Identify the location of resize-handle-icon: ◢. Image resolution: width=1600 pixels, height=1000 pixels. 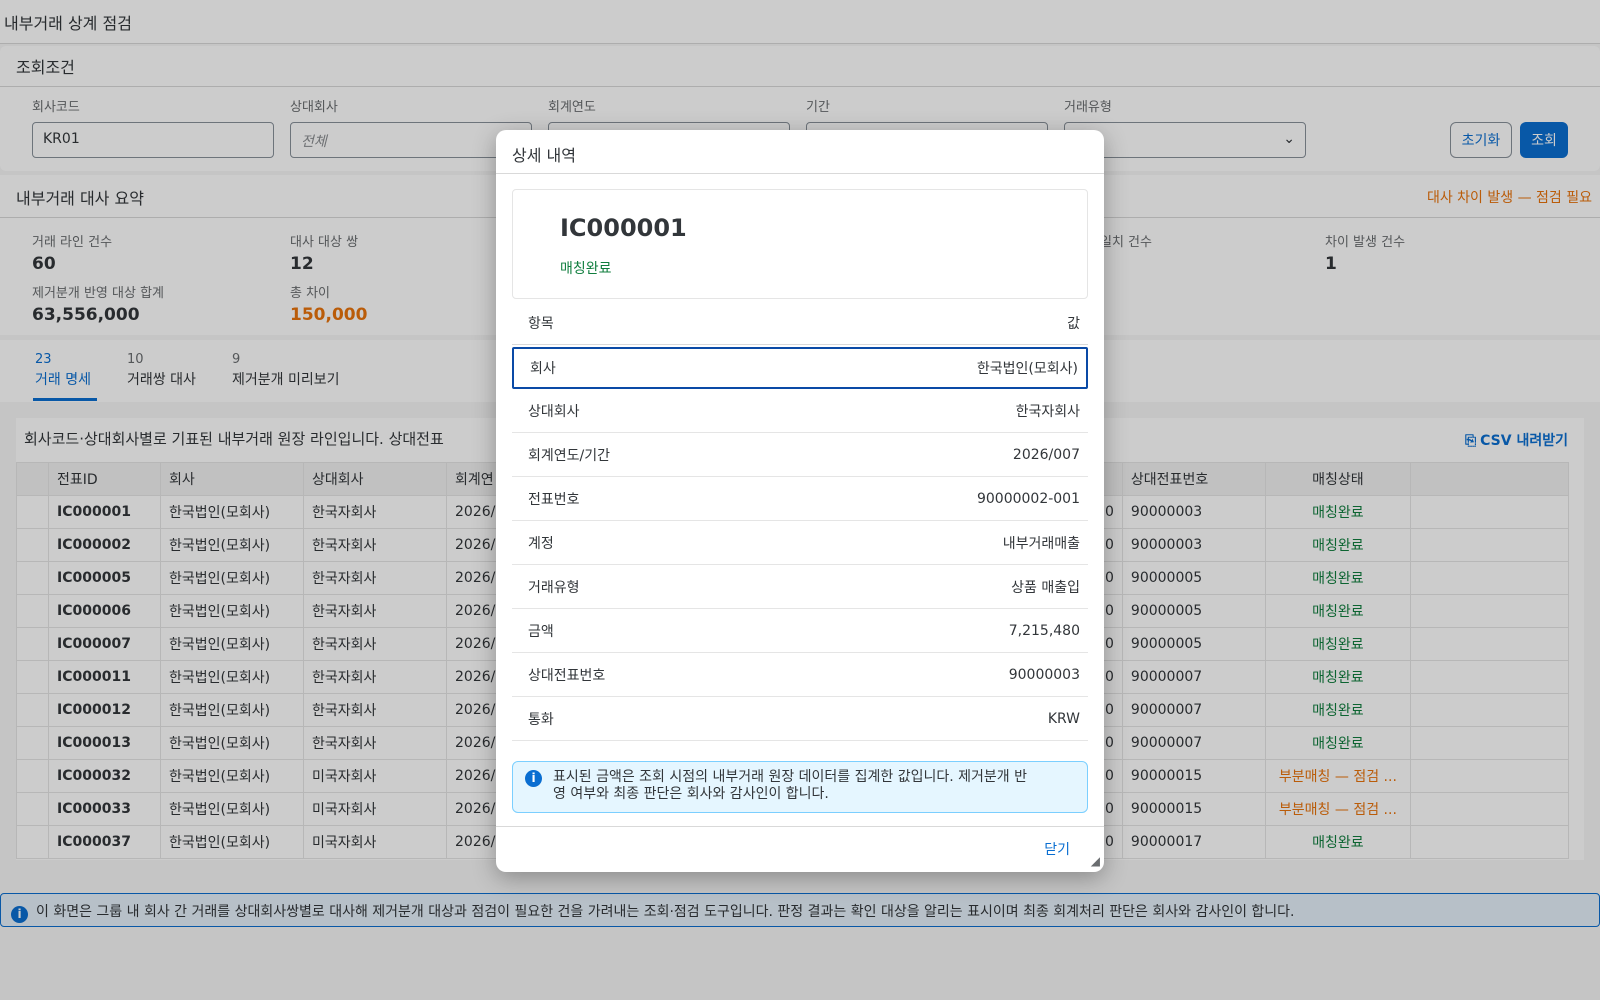
(1095, 861).